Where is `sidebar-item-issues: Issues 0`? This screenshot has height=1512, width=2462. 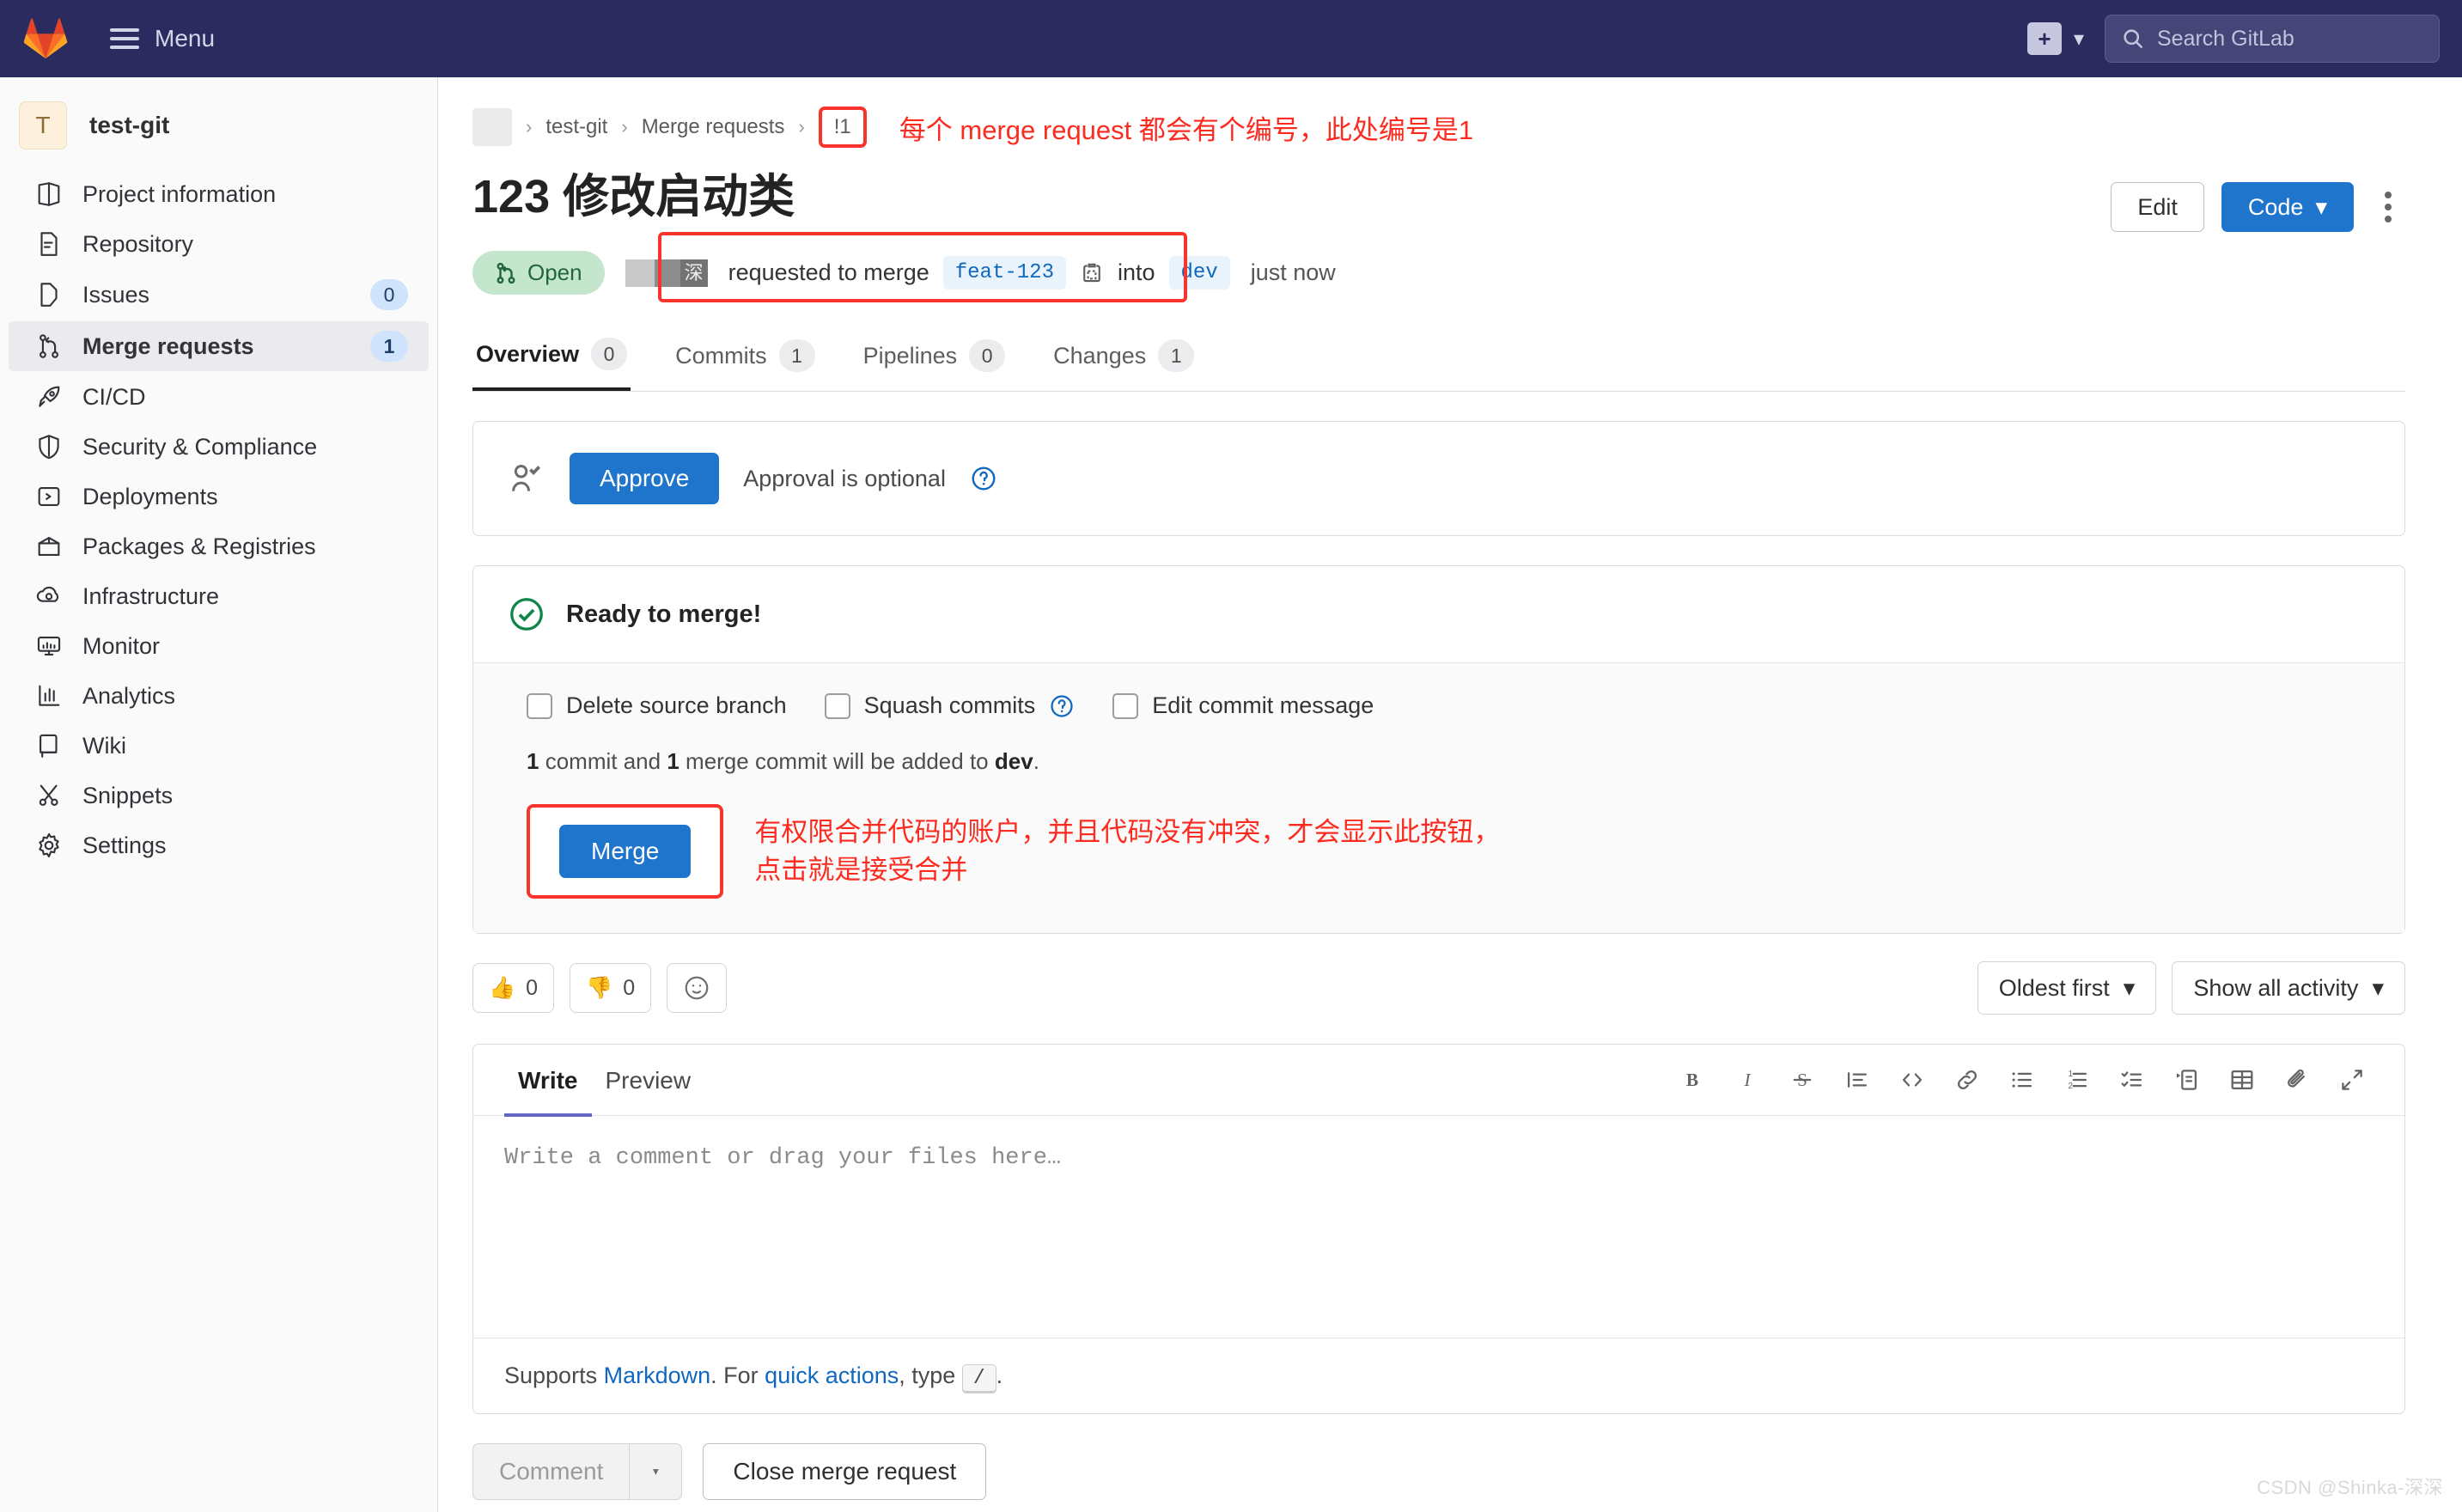 sidebar-item-issues: Issues 0 is located at coordinates (219, 295).